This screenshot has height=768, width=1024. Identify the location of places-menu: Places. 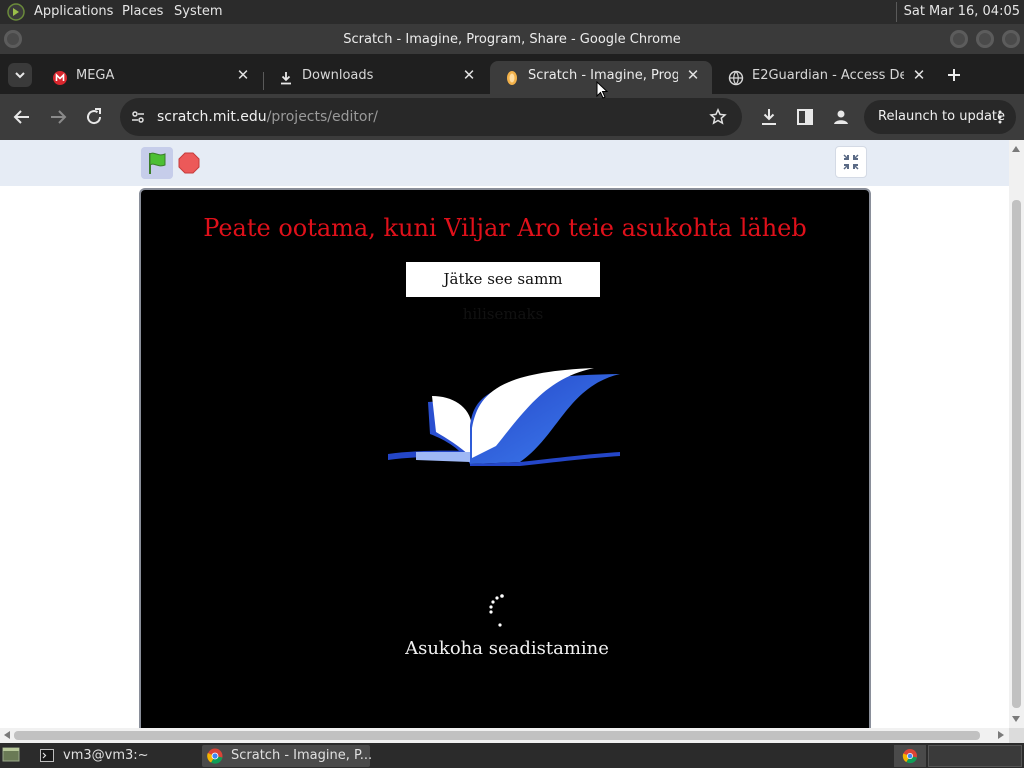
(142, 11).